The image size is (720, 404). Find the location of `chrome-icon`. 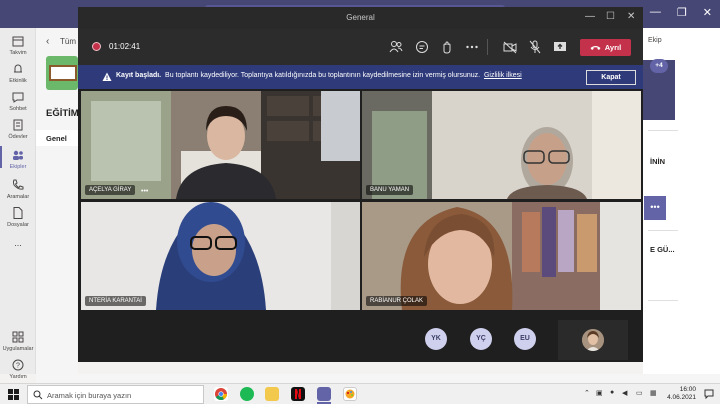

chrome-icon is located at coordinates (221, 394).